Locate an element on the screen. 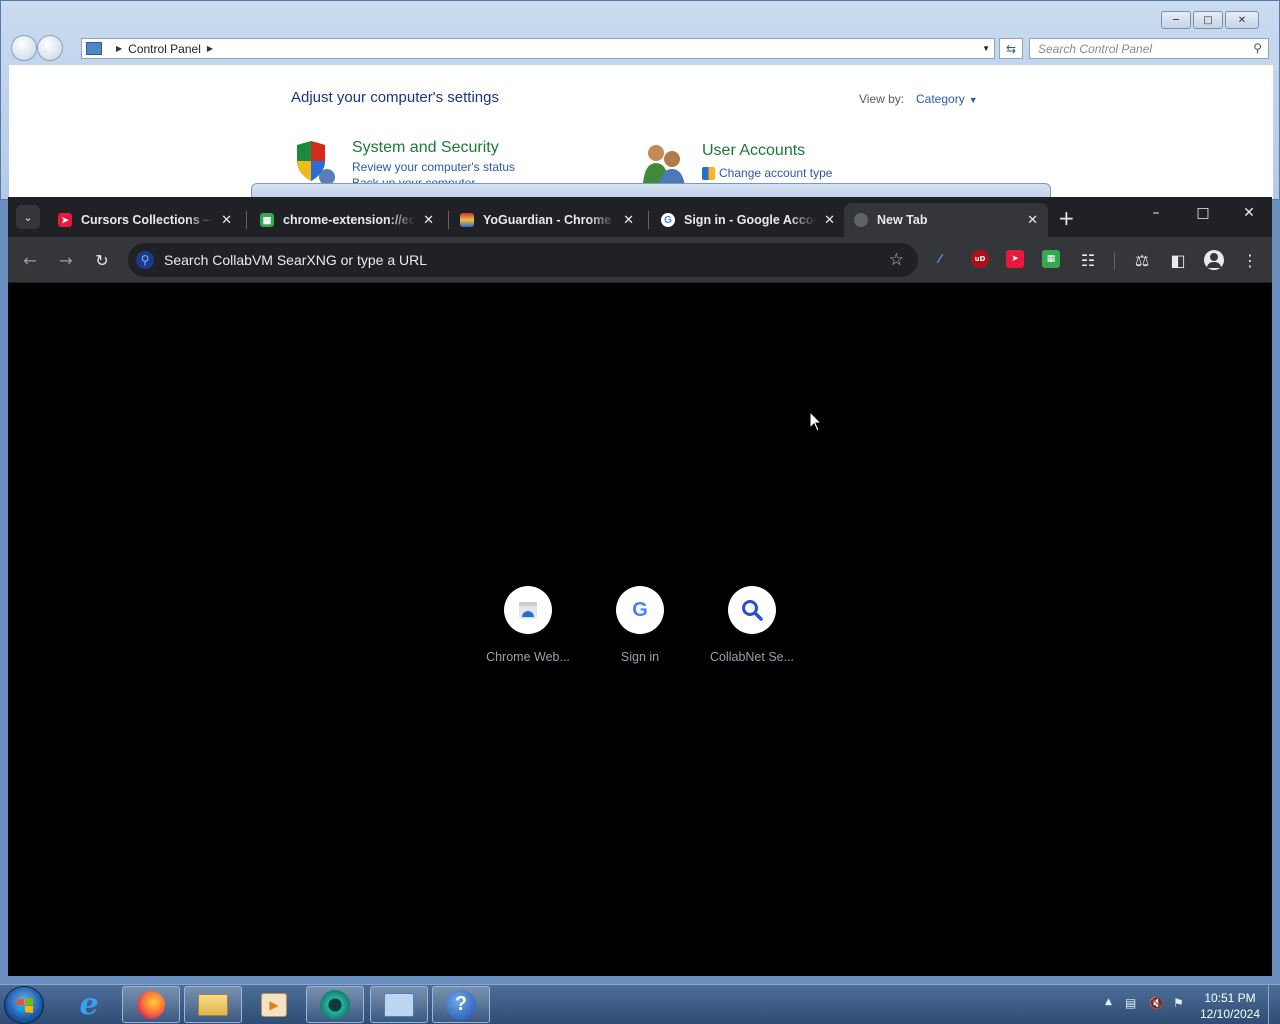  network-icon: ▤ is located at coordinates (1130, 1003).